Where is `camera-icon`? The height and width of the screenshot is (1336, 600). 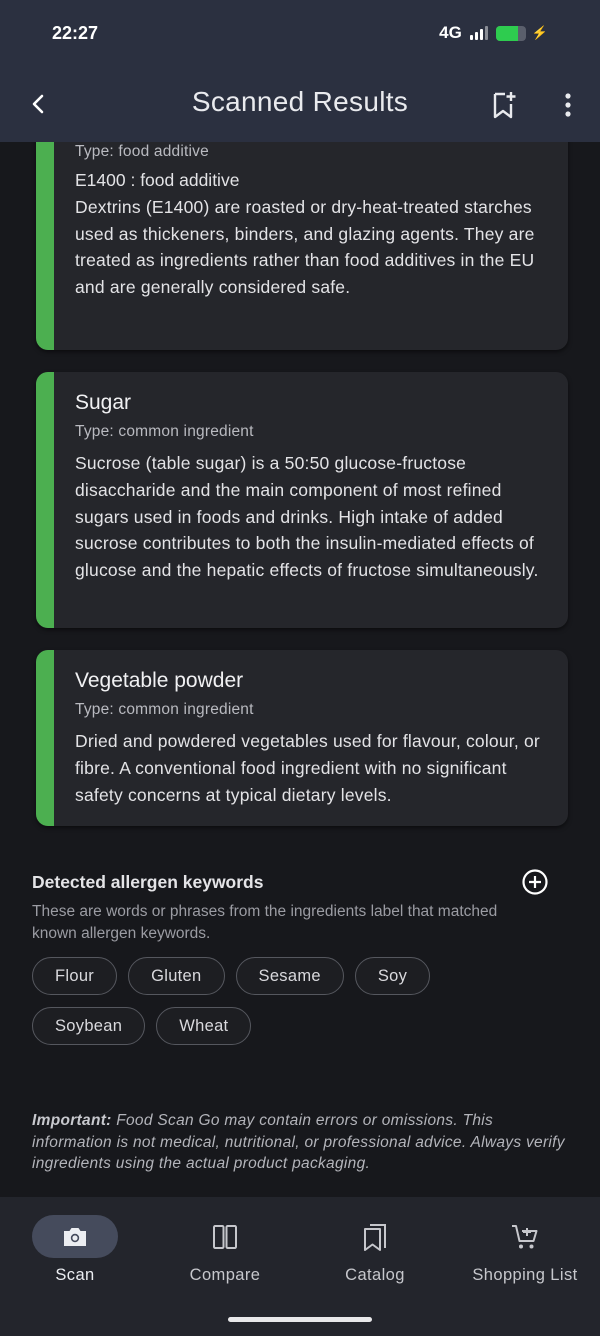
camera-icon is located at coordinates (75, 1236).